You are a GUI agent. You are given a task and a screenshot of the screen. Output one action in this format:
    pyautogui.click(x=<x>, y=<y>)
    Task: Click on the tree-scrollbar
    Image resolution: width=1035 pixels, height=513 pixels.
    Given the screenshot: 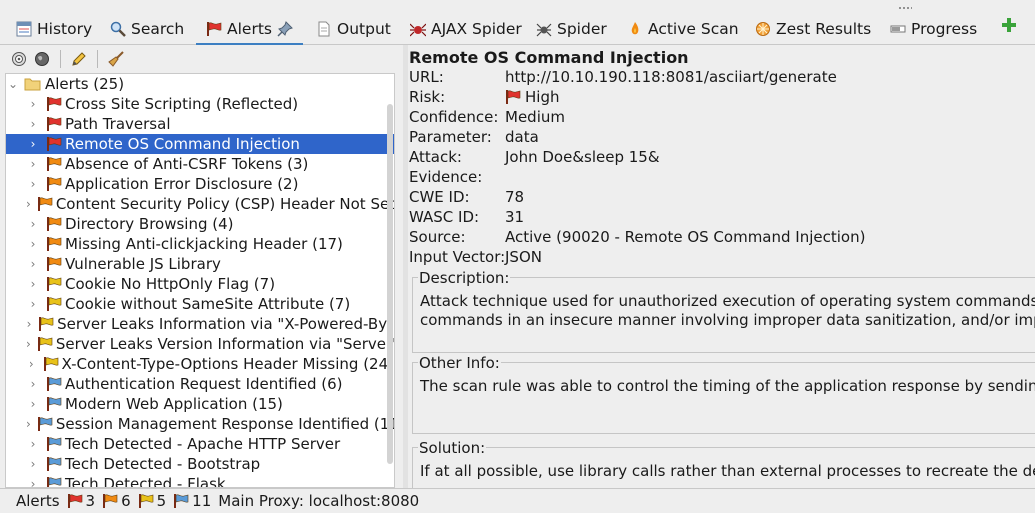 What is the action you would take?
    pyautogui.click(x=390, y=284)
    